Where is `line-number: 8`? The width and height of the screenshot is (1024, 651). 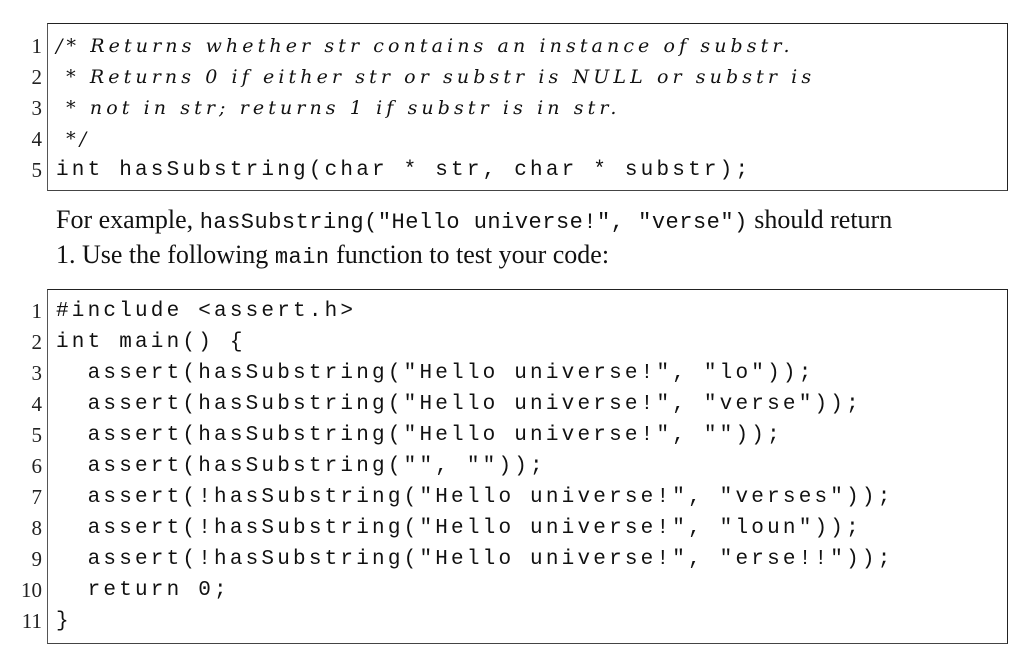
line-number: 8 is located at coordinates (37, 528).